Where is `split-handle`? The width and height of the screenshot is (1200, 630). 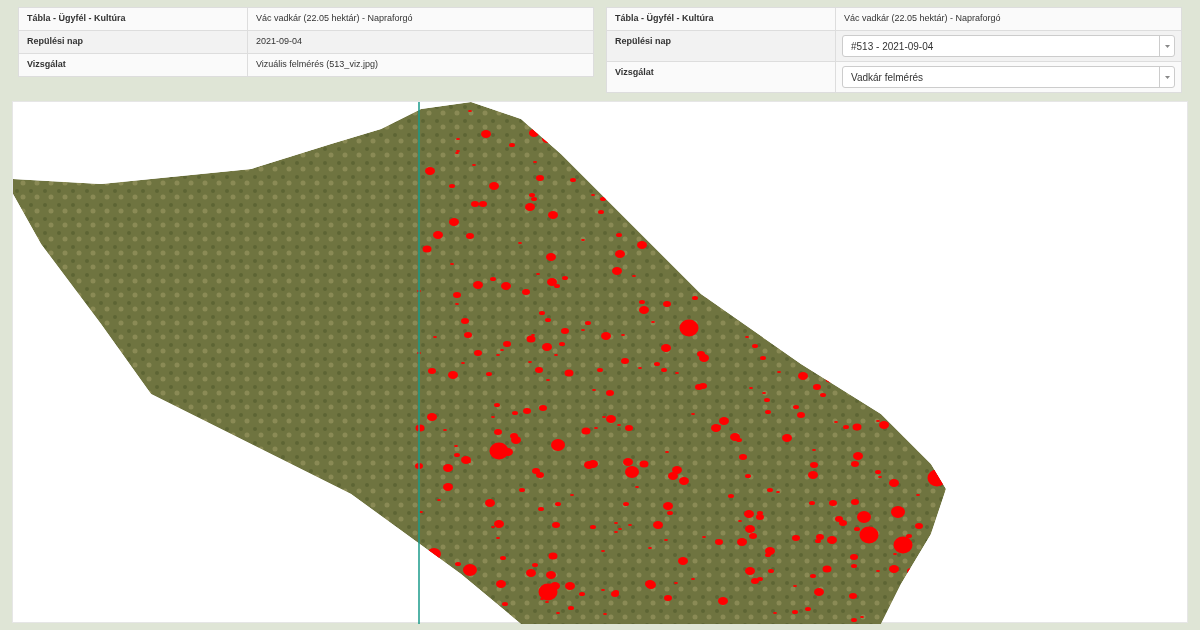
split-handle is located at coordinates (419, 363).